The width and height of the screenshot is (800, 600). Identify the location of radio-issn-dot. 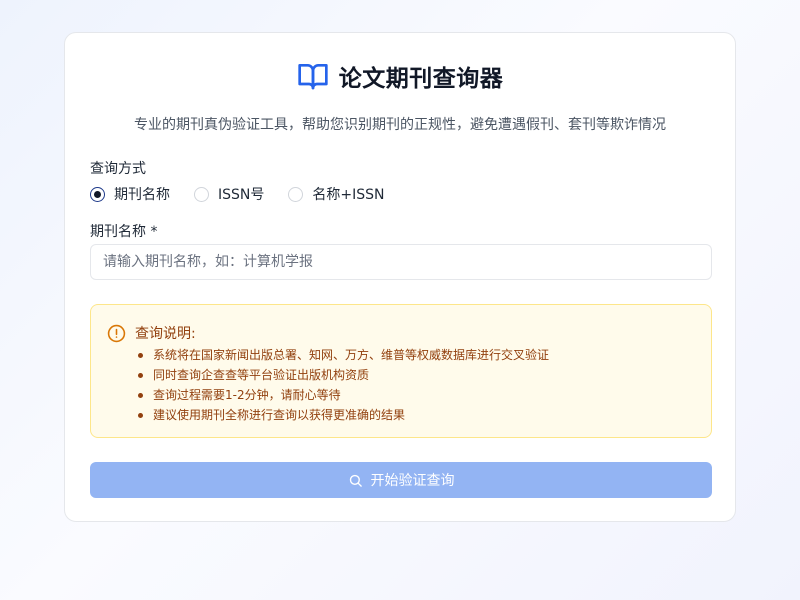
(201, 194).